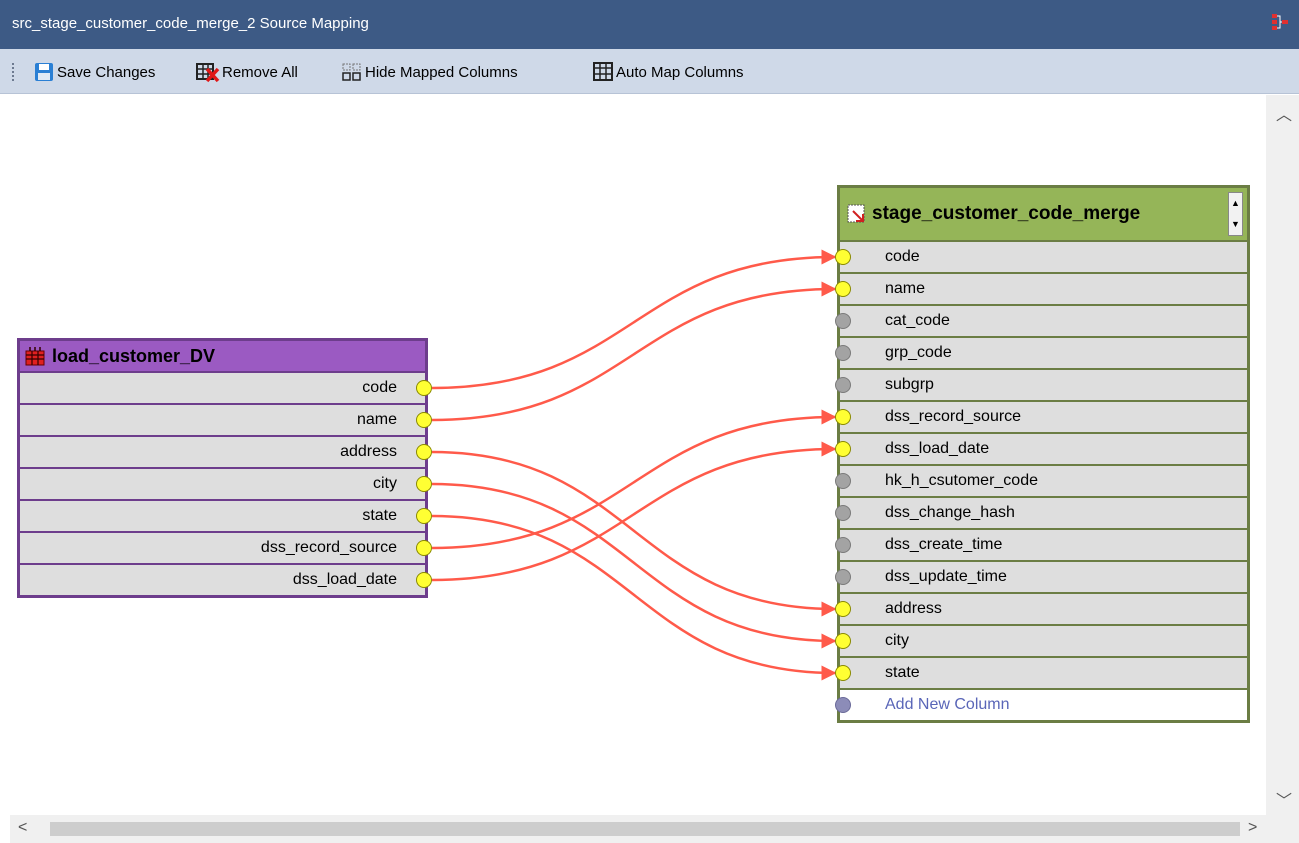  What do you see at coordinates (1041, 321) in the screenshot?
I see `target-column-row: cat_code` at bounding box center [1041, 321].